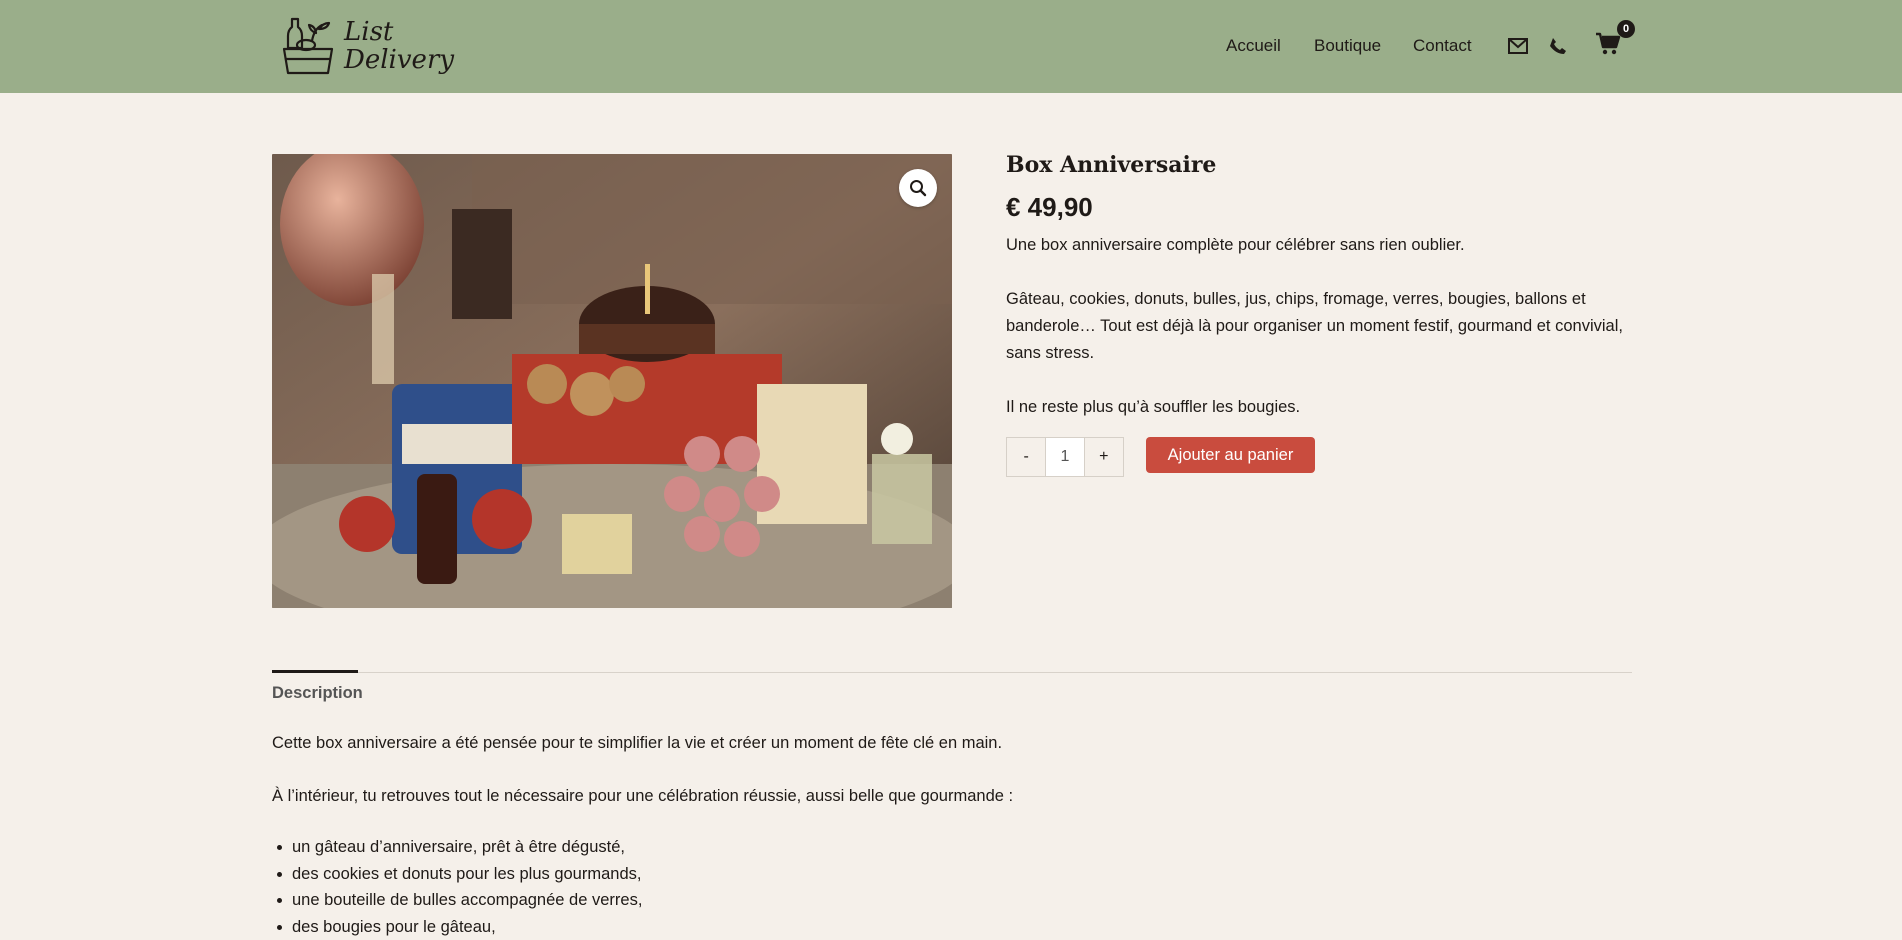 This screenshot has width=1902, height=940. What do you see at coordinates (317, 693) in the screenshot?
I see `tab-description: Description` at bounding box center [317, 693].